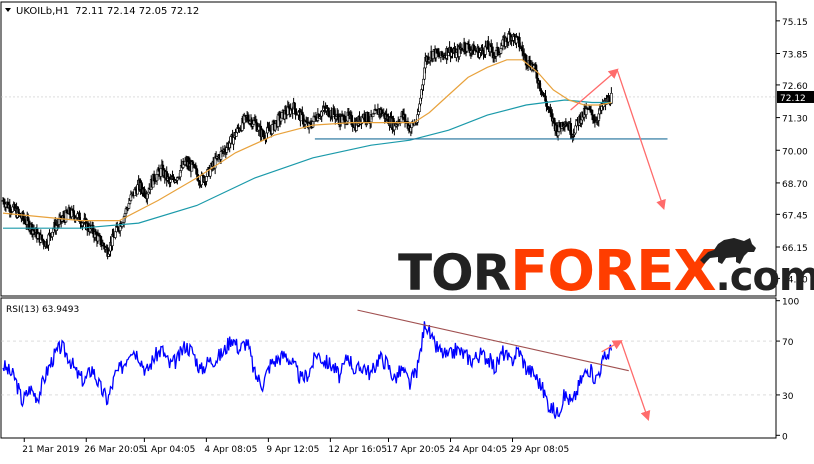 Image resolution: width=814 pixels, height=464 pixels. I want to click on price-tick-label: 75.15, so click(795, 23).